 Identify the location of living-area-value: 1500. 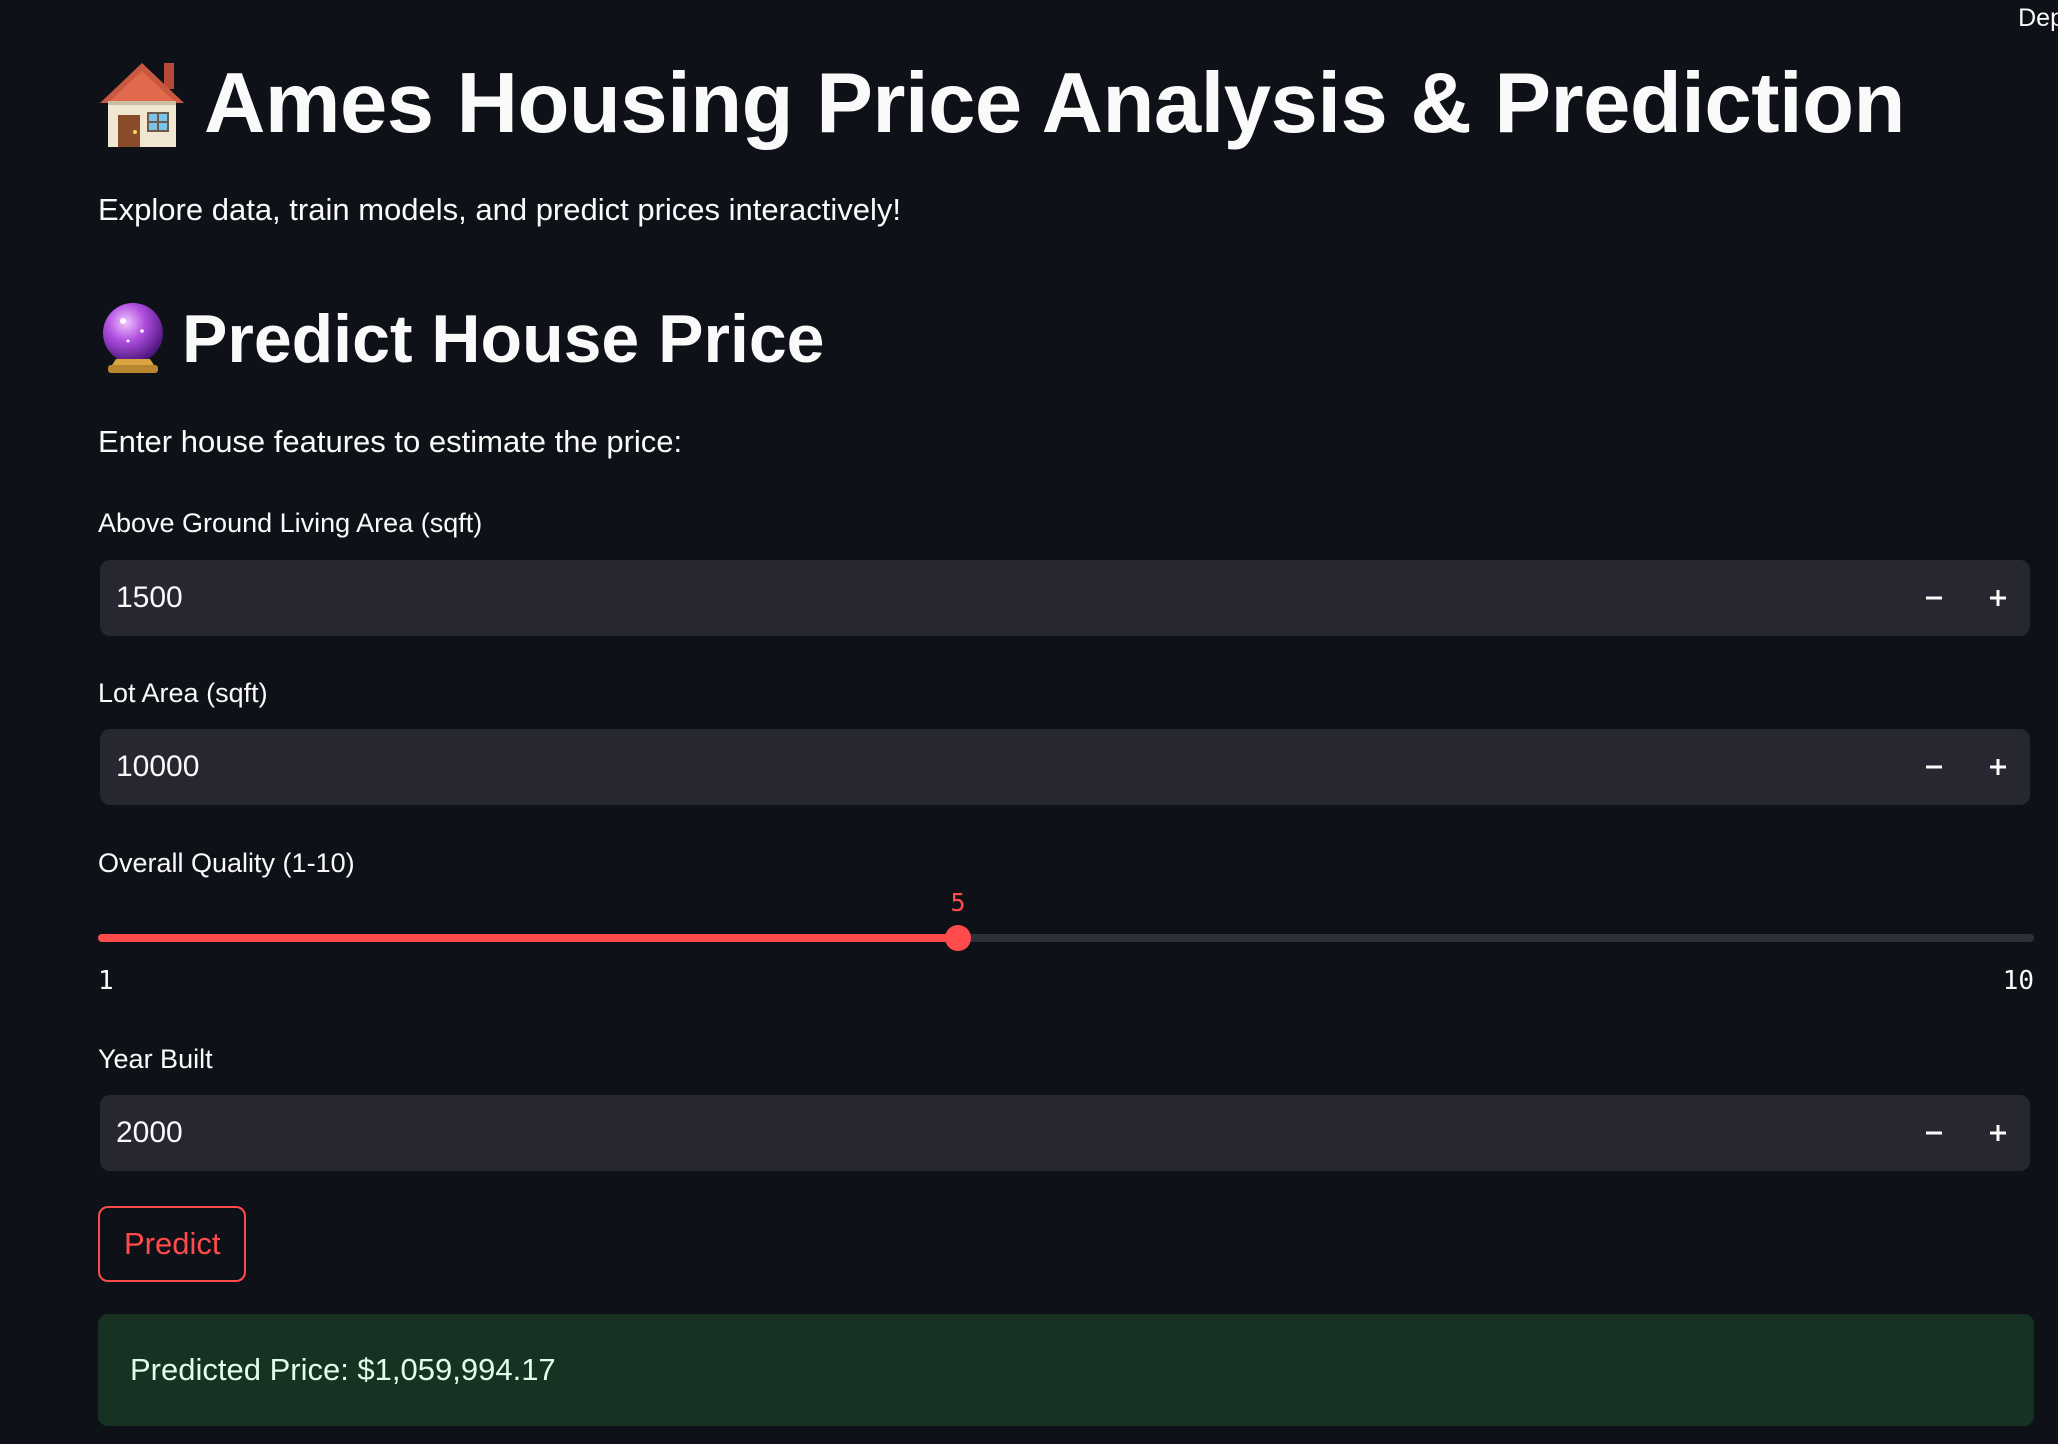
(1001, 598).